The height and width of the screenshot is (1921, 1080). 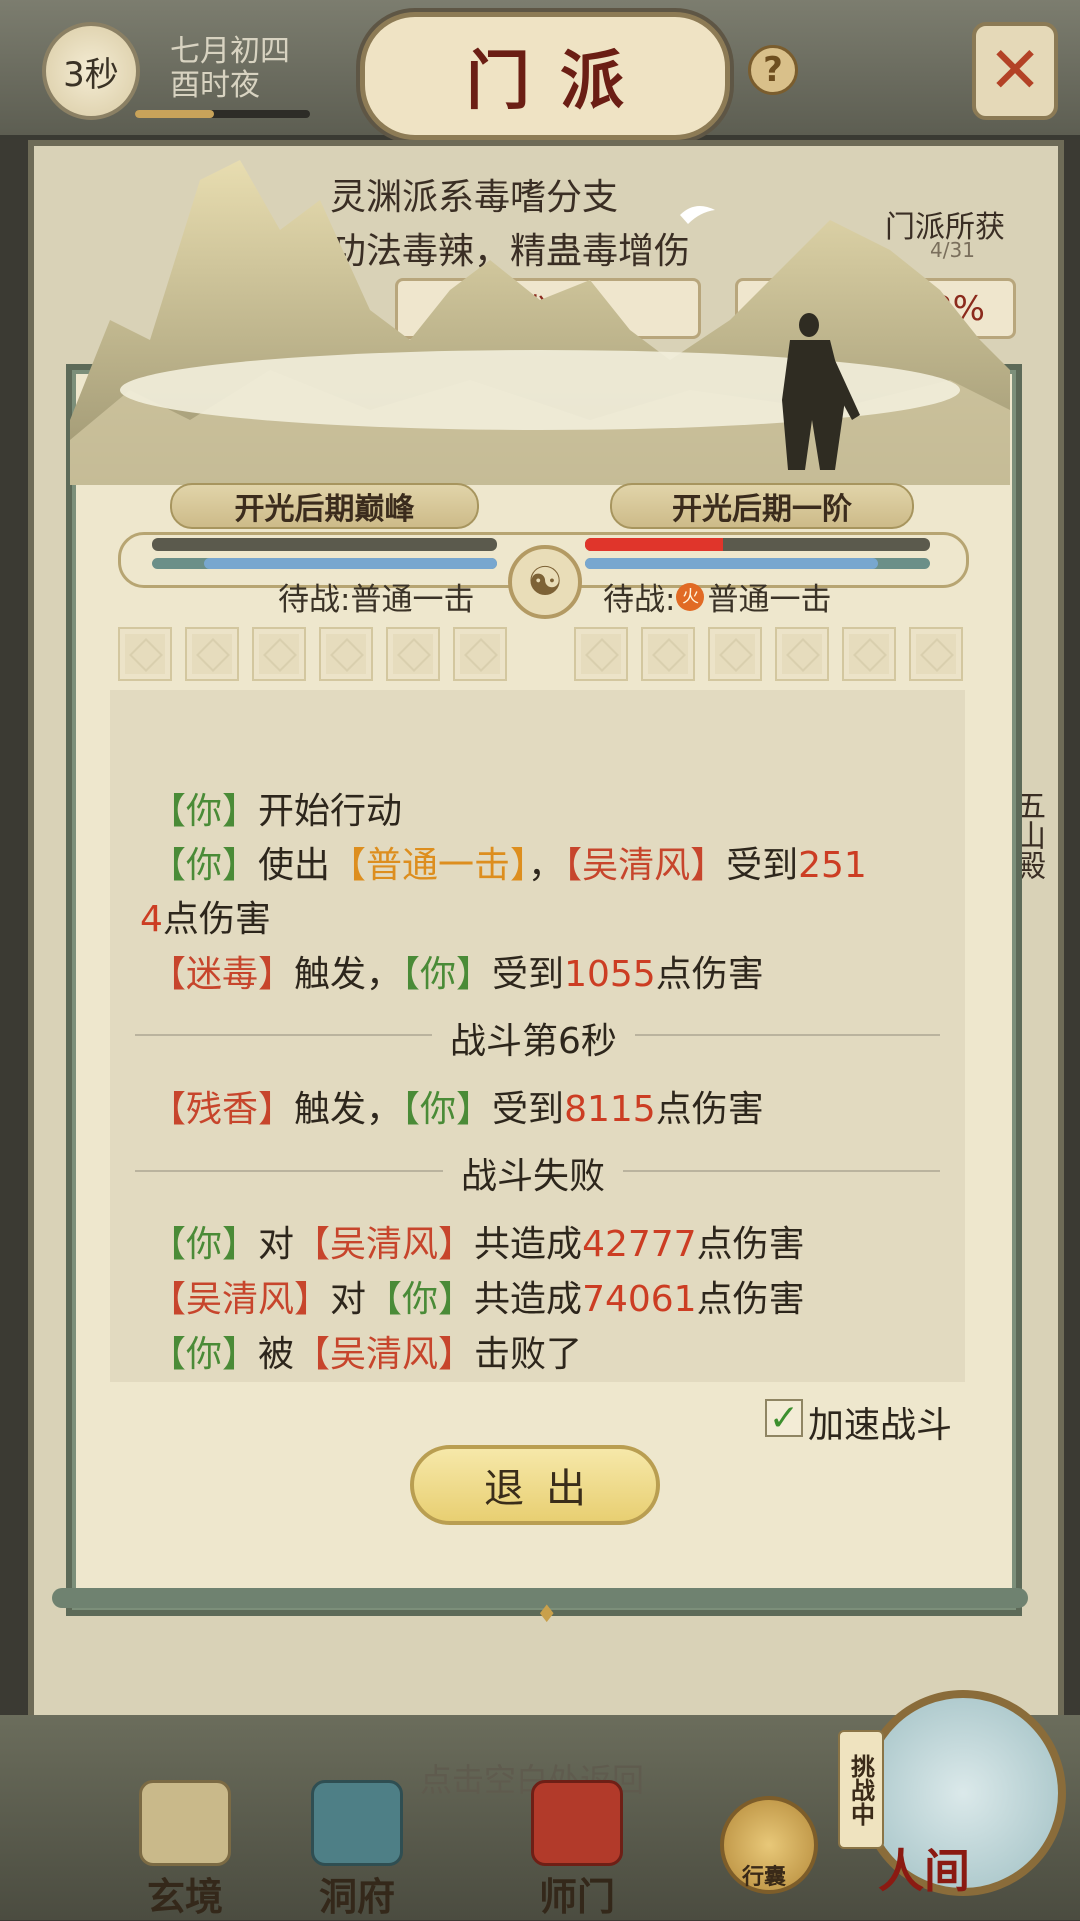 What do you see at coordinates (477, 1299) in the screenshot?
I see `log-line: 【吴清风】对【你】共造成74061点伤害` at bounding box center [477, 1299].